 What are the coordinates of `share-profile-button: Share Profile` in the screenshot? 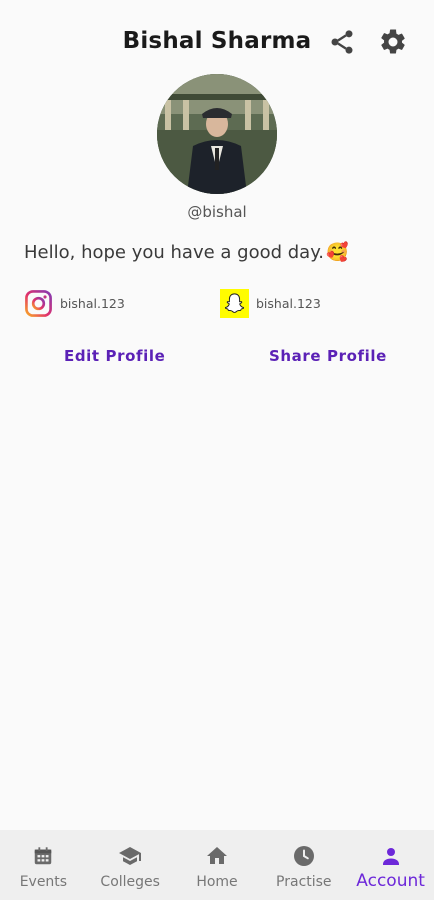 It's located at (328, 356).